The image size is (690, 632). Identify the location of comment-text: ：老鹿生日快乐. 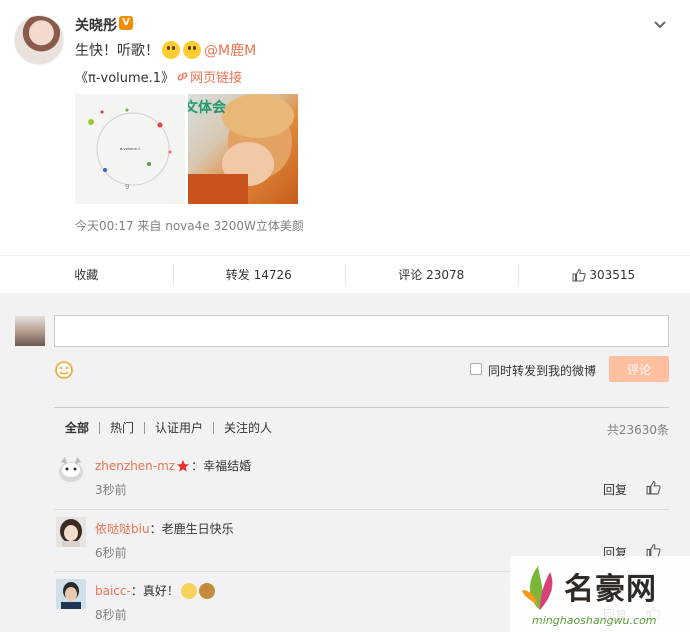
(191, 529).